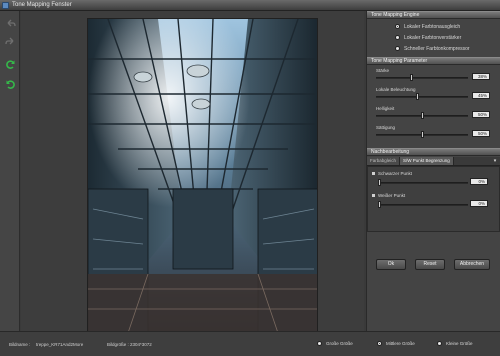 Image resolution: width=500 pixels, height=356 pixels. Describe the element at coordinates (481, 133) in the screenshot. I see `saturation-value: 50%` at that location.